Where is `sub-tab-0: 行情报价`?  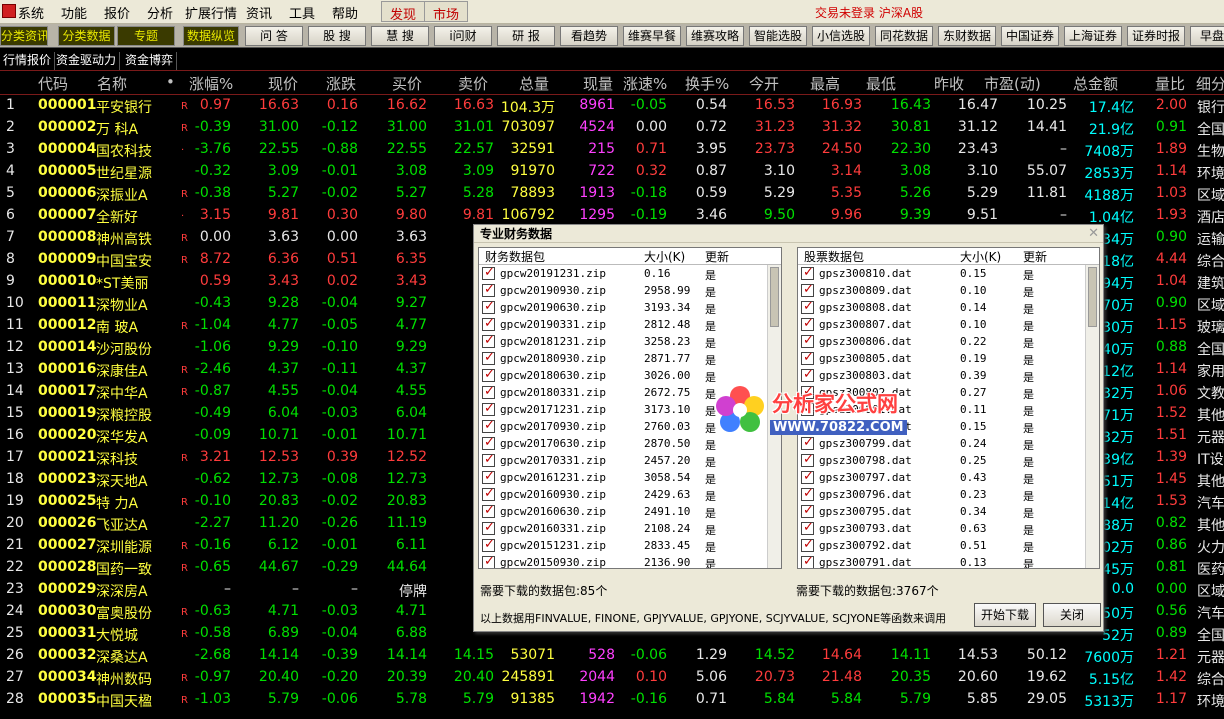 sub-tab-0: 行情报价 is located at coordinates (28, 61).